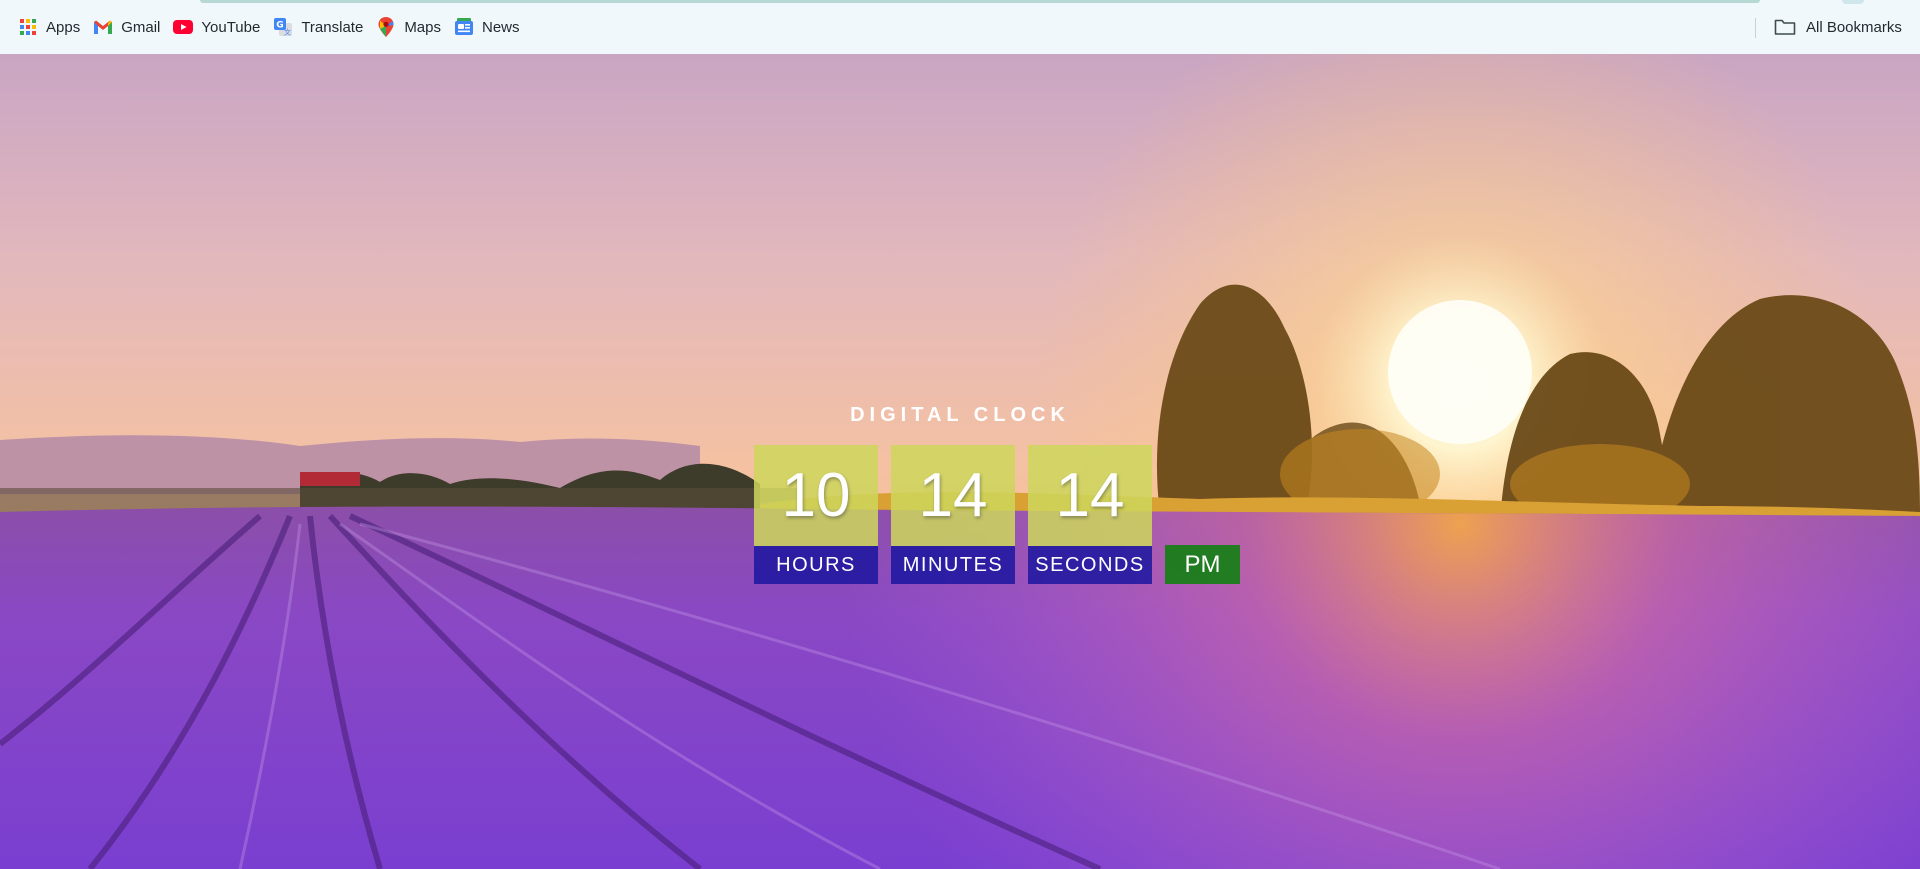  Describe the element at coordinates (1090, 565) in the screenshot. I see `seconds-label: SECONDS` at that location.